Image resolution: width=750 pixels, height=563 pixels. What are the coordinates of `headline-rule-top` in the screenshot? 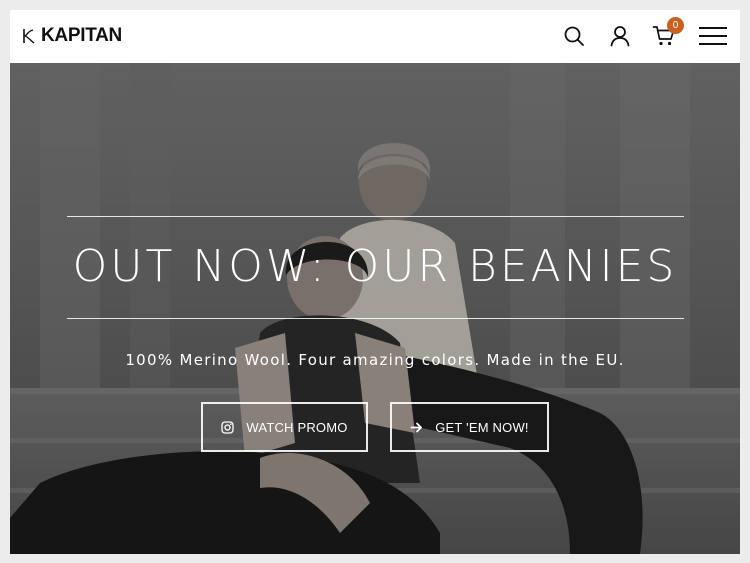 It's located at (375, 216).